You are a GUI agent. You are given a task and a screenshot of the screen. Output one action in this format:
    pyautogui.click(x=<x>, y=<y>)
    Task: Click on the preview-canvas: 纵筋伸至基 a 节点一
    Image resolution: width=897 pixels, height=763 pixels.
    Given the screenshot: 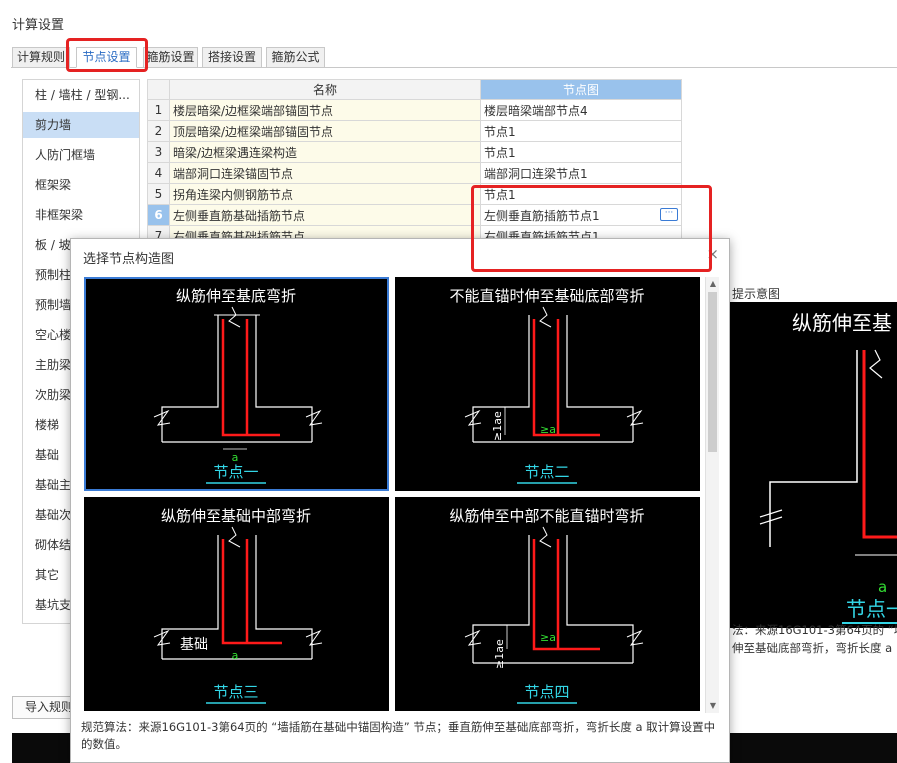 What is the action you would take?
    pyautogui.click(x=813, y=465)
    